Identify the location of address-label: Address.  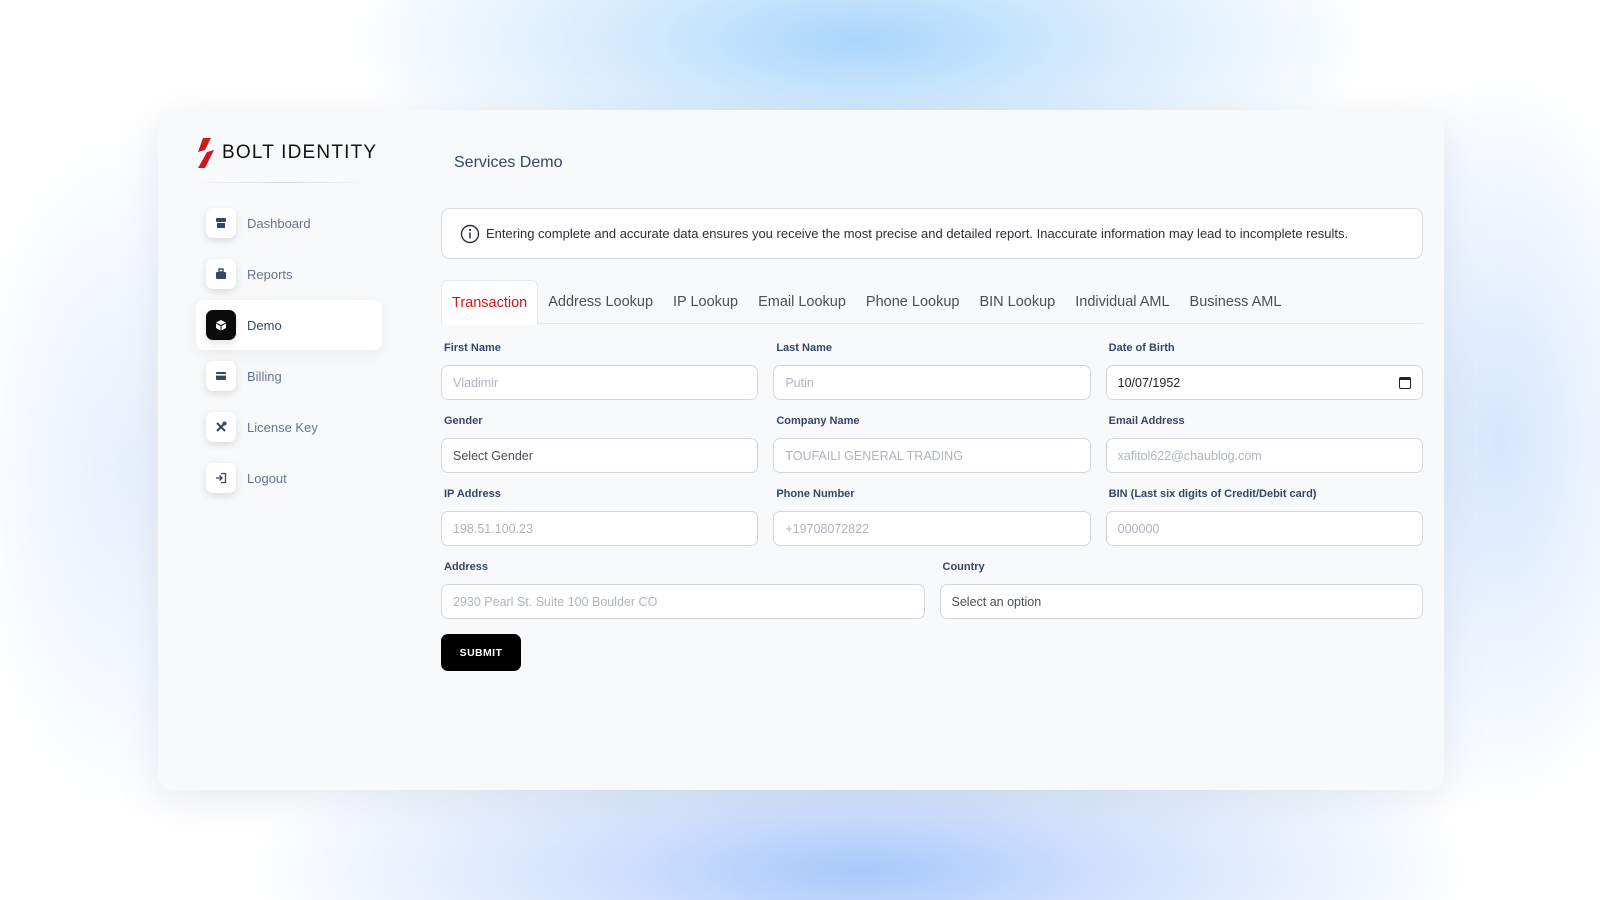
(466, 567).